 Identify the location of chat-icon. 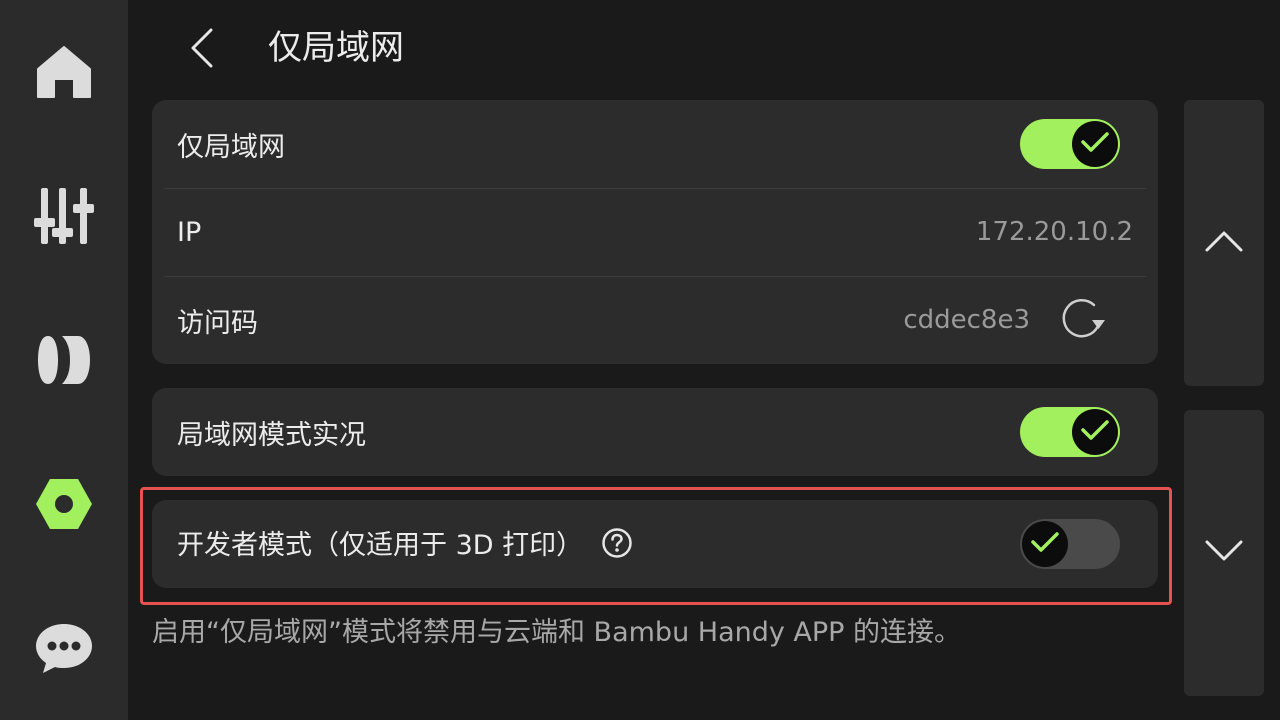
(64, 648).